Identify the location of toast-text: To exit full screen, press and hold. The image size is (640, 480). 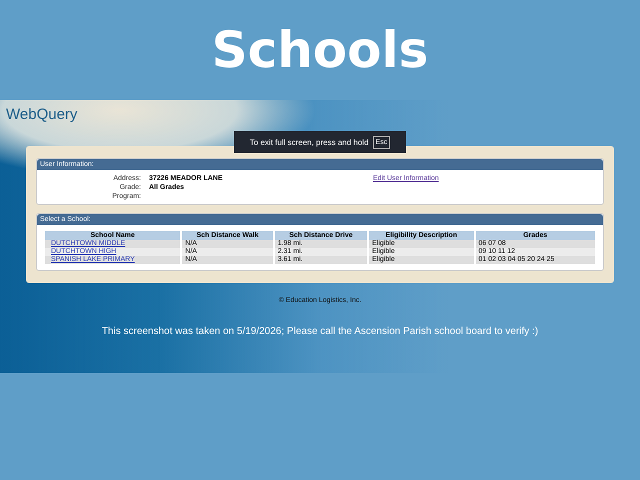
(309, 142).